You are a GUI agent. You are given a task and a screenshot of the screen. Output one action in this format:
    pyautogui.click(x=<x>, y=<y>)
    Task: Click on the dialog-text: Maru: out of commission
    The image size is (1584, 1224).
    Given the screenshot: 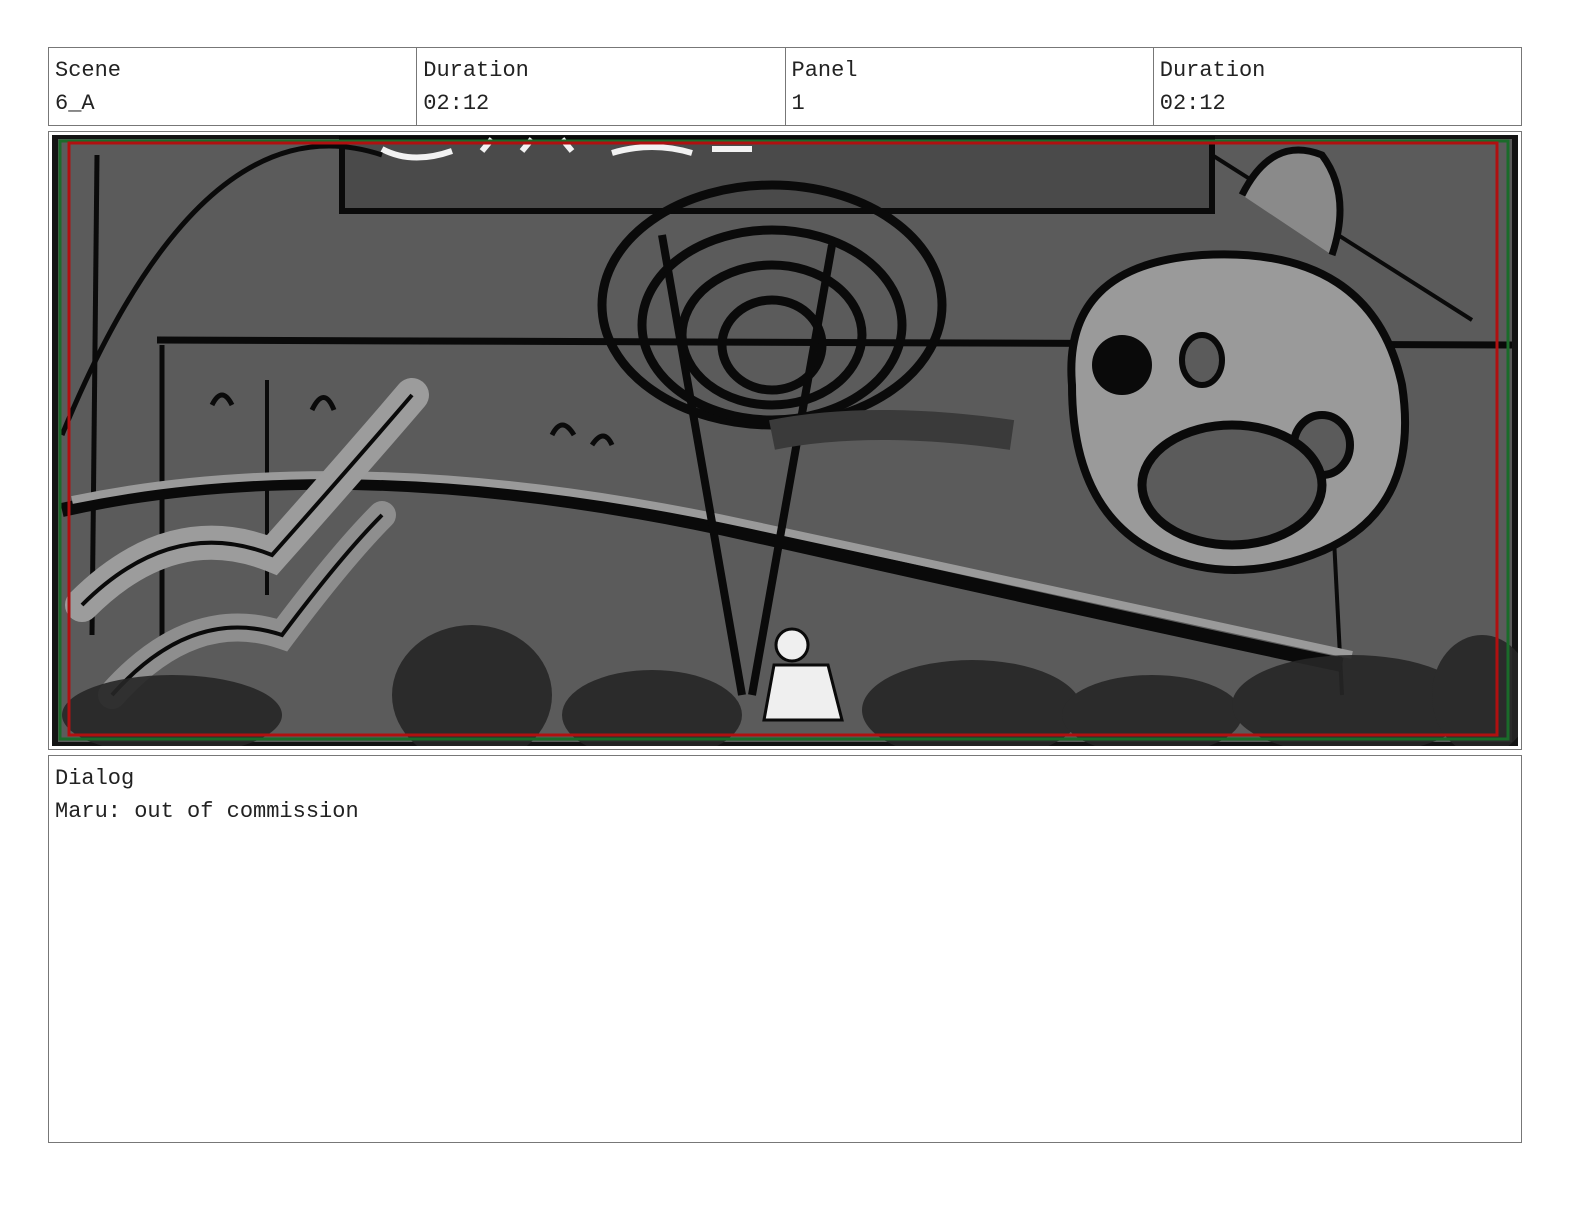 What is the action you would take?
    pyautogui.click(x=207, y=811)
    